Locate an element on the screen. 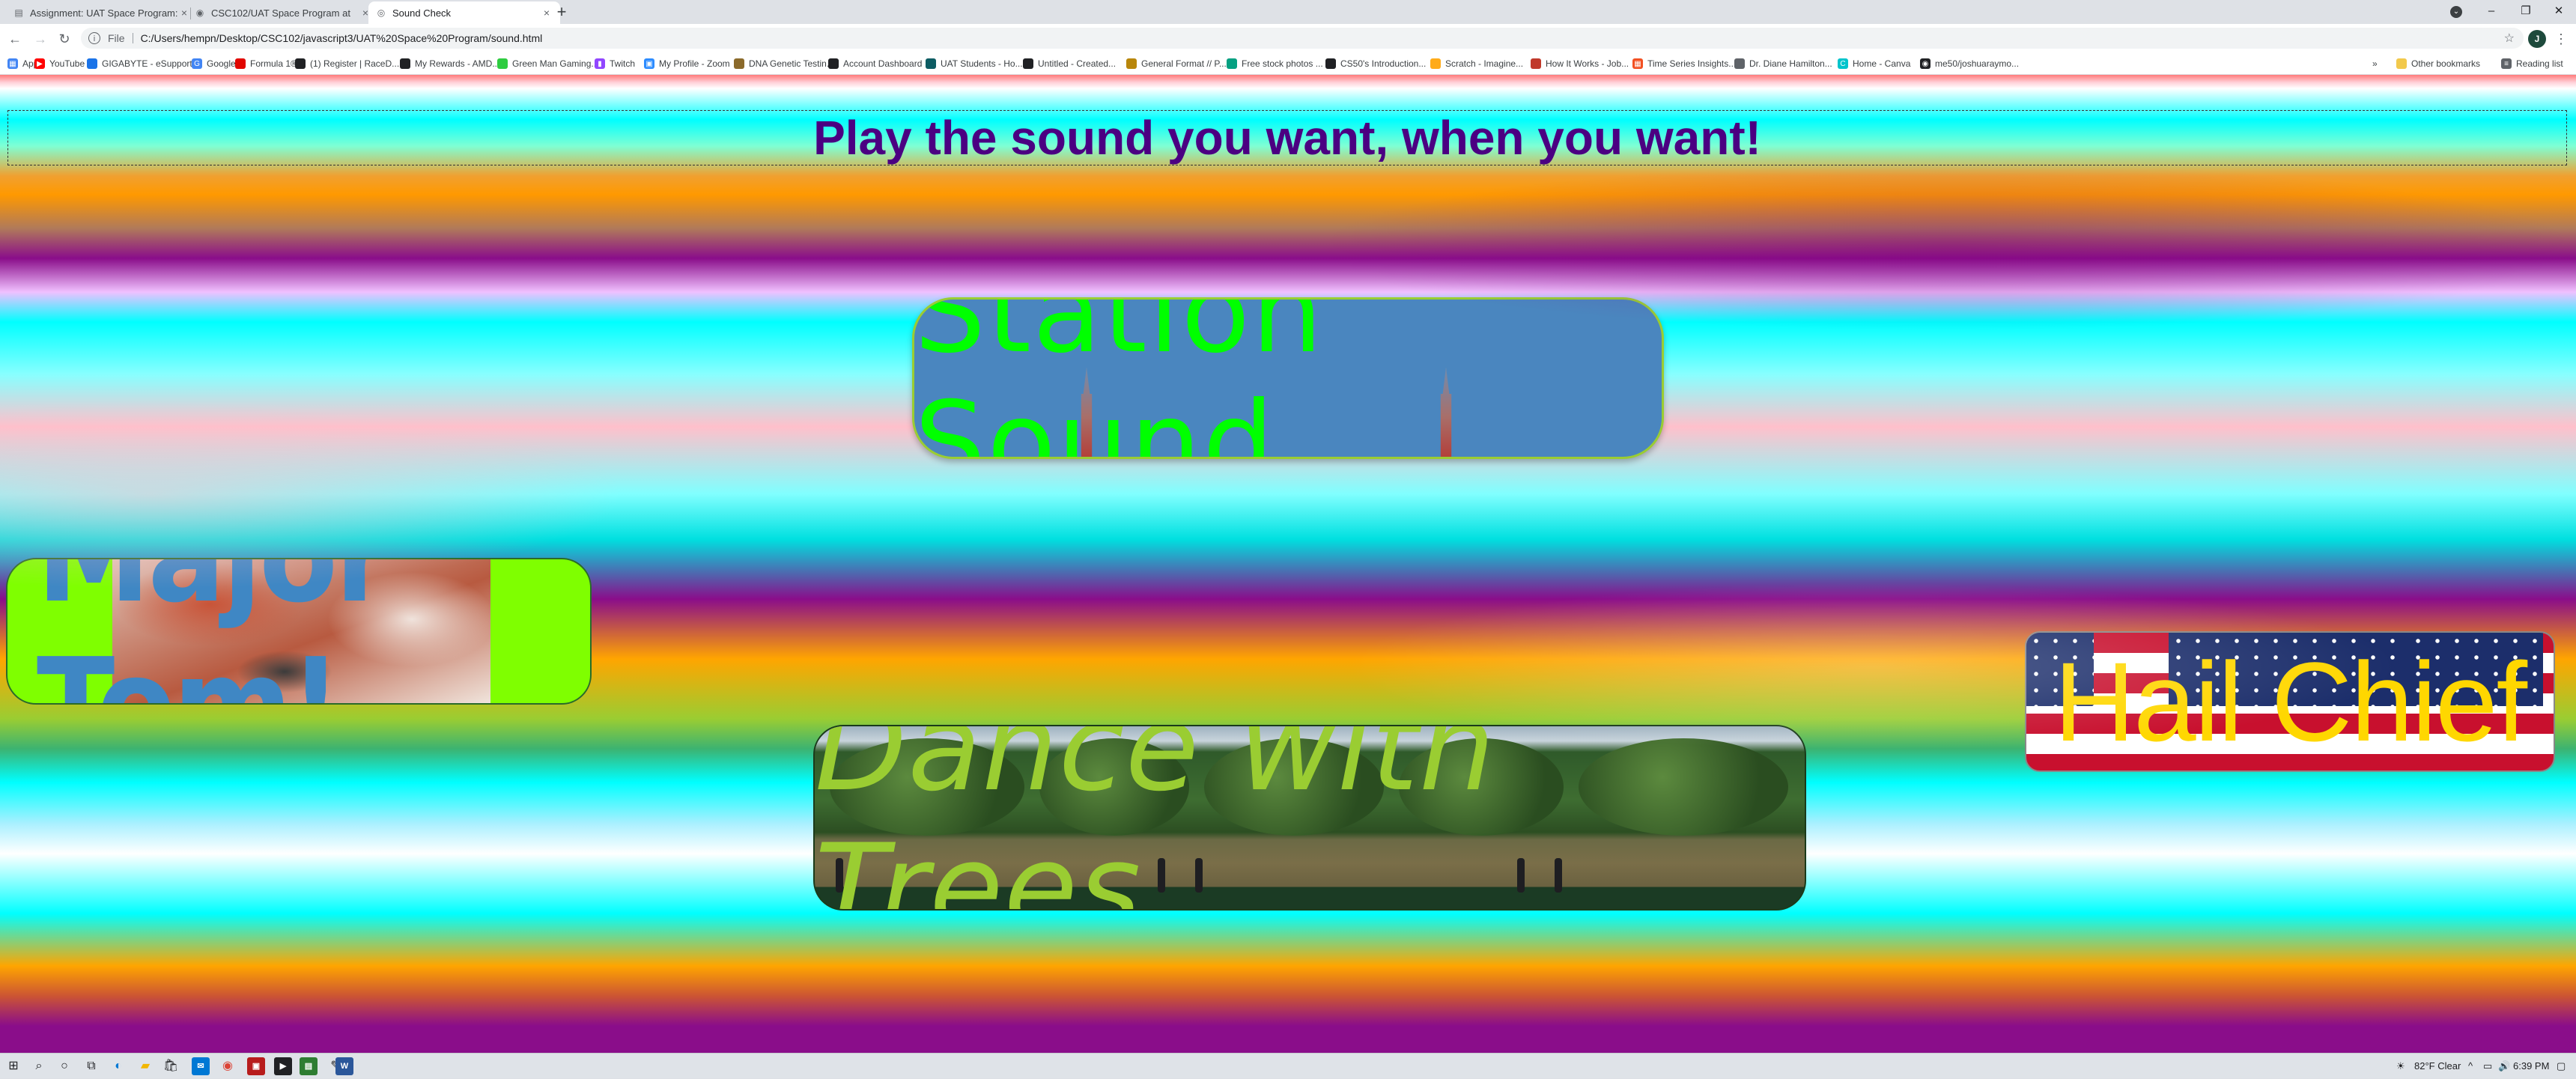 The height and width of the screenshot is (1079, 2576). store-icon: 🛍 is located at coordinates (171, 1066).